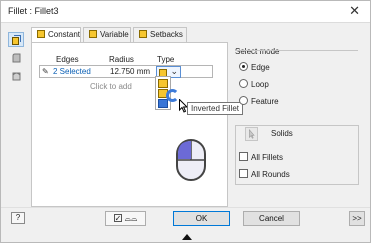 The image size is (371, 243). Describe the element at coordinates (45, 71) in the screenshot. I see `pencil-icon: ✎` at that location.